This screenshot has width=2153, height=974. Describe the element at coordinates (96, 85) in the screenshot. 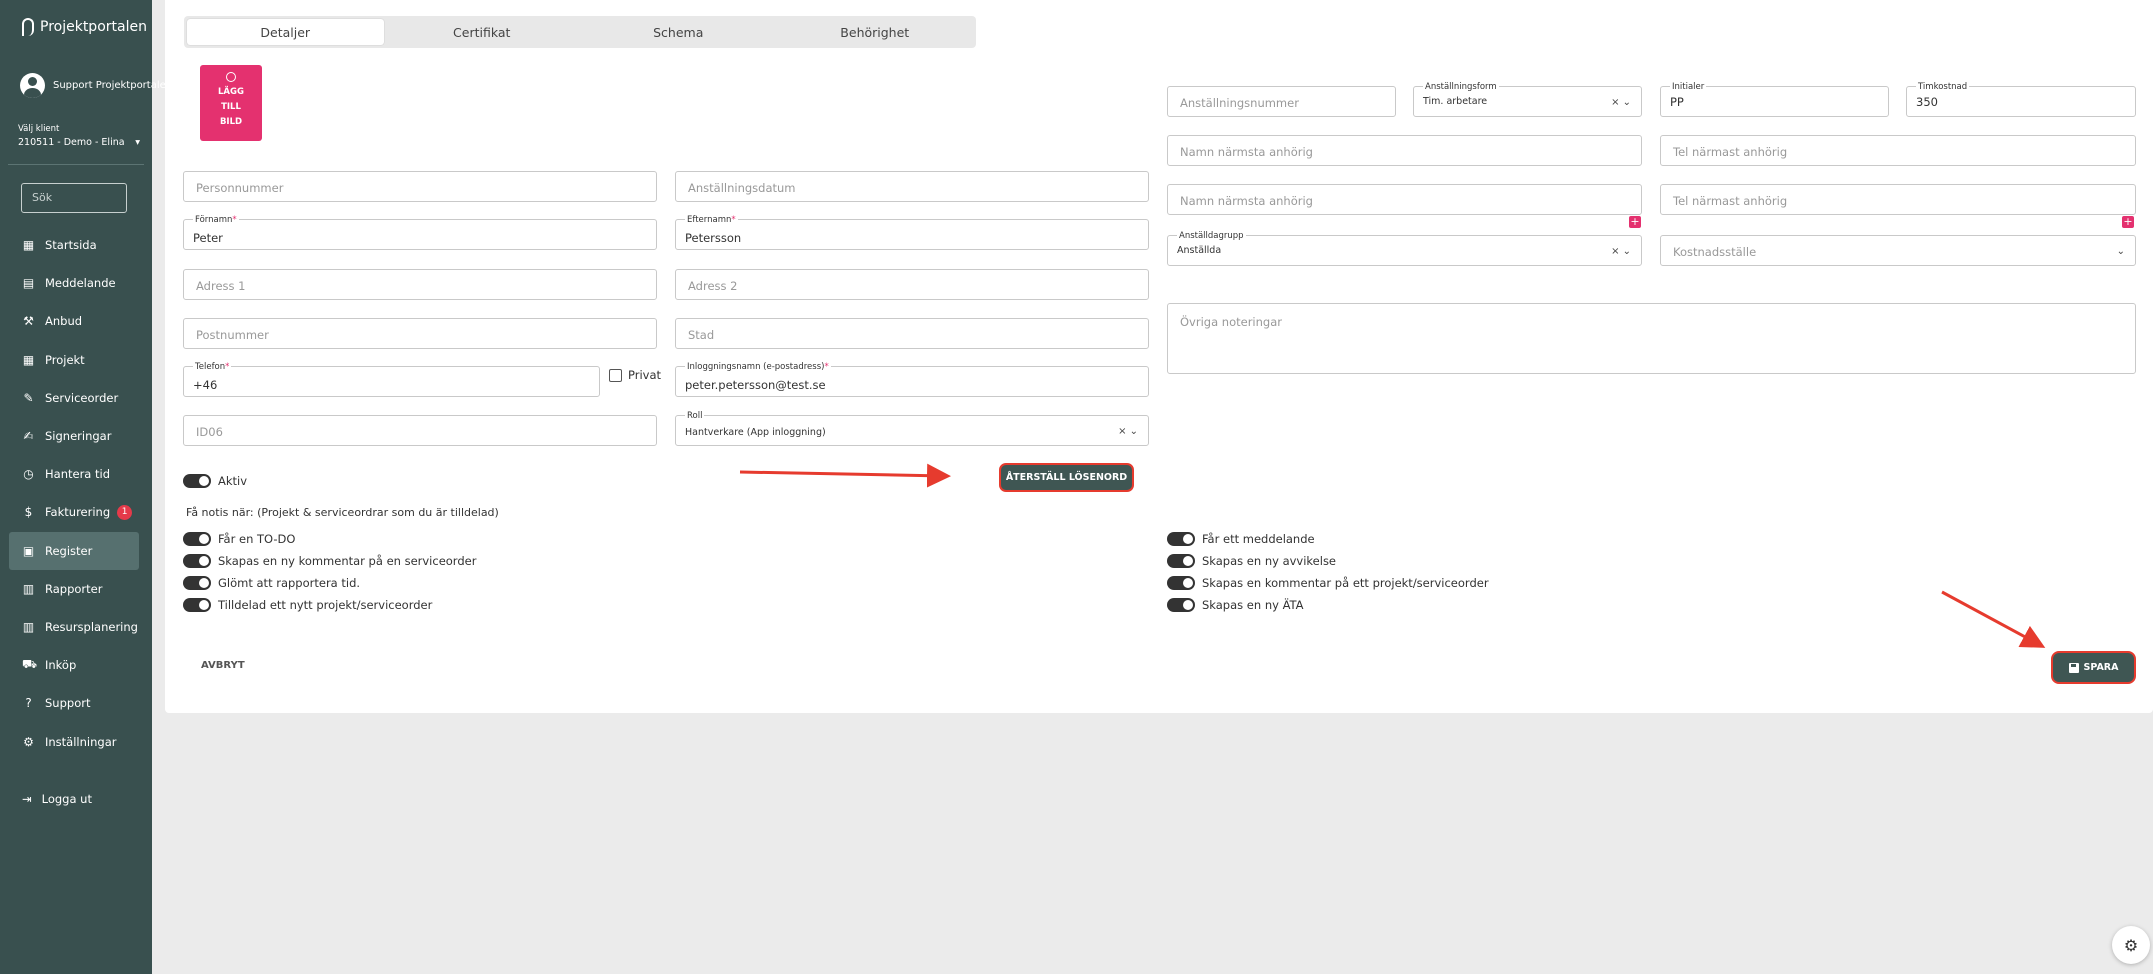

I see `user-profile: Support Projektportalen` at that location.